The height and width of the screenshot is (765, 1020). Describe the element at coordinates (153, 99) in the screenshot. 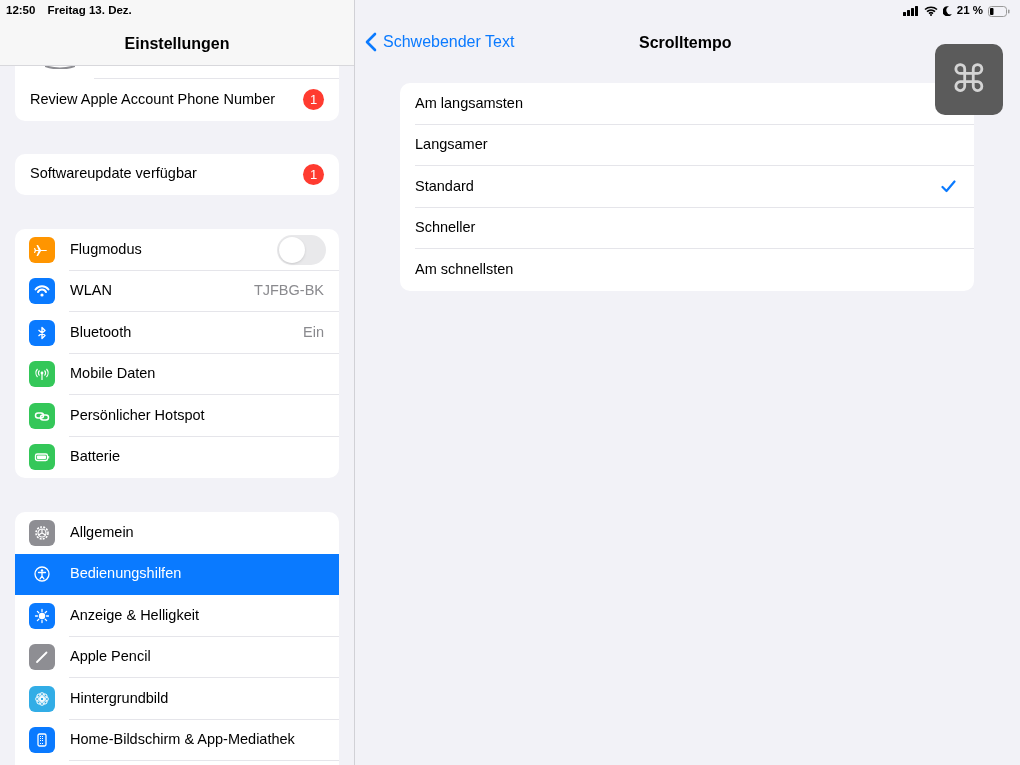

I see `row-label: Review Apple Account Phone Number` at that location.